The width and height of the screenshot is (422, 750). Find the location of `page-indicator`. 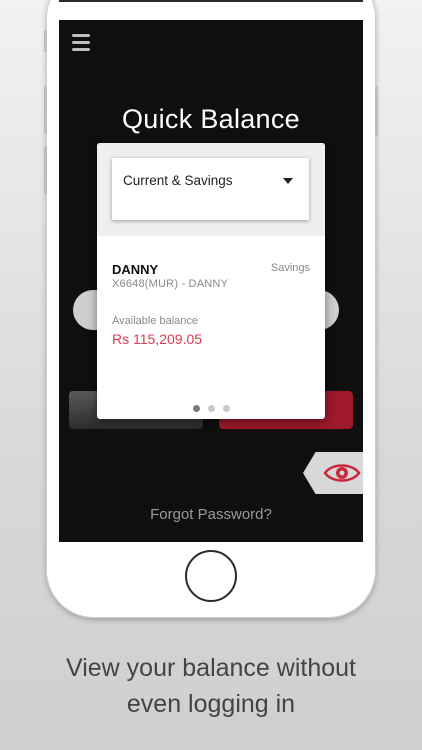

page-indicator is located at coordinates (211, 408).